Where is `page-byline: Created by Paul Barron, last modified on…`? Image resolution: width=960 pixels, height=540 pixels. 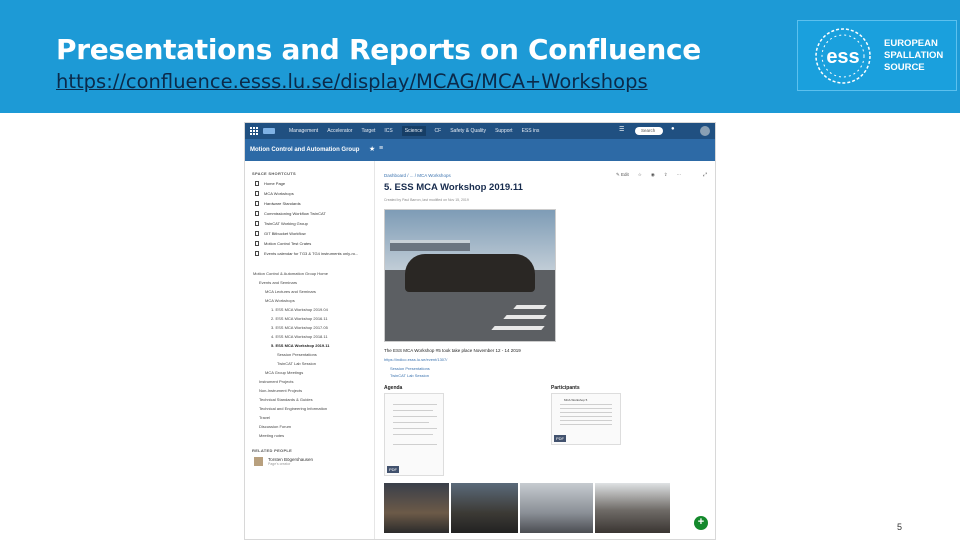 page-byline: Created by Paul Barron, last modified on… is located at coordinates (426, 200).